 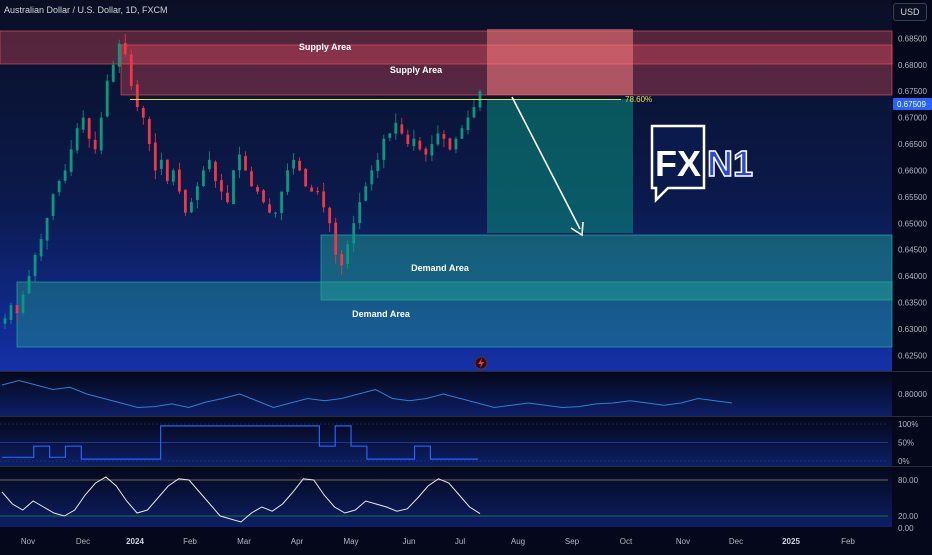 I want to click on currency-button: USD, so click(x=910, y=12).